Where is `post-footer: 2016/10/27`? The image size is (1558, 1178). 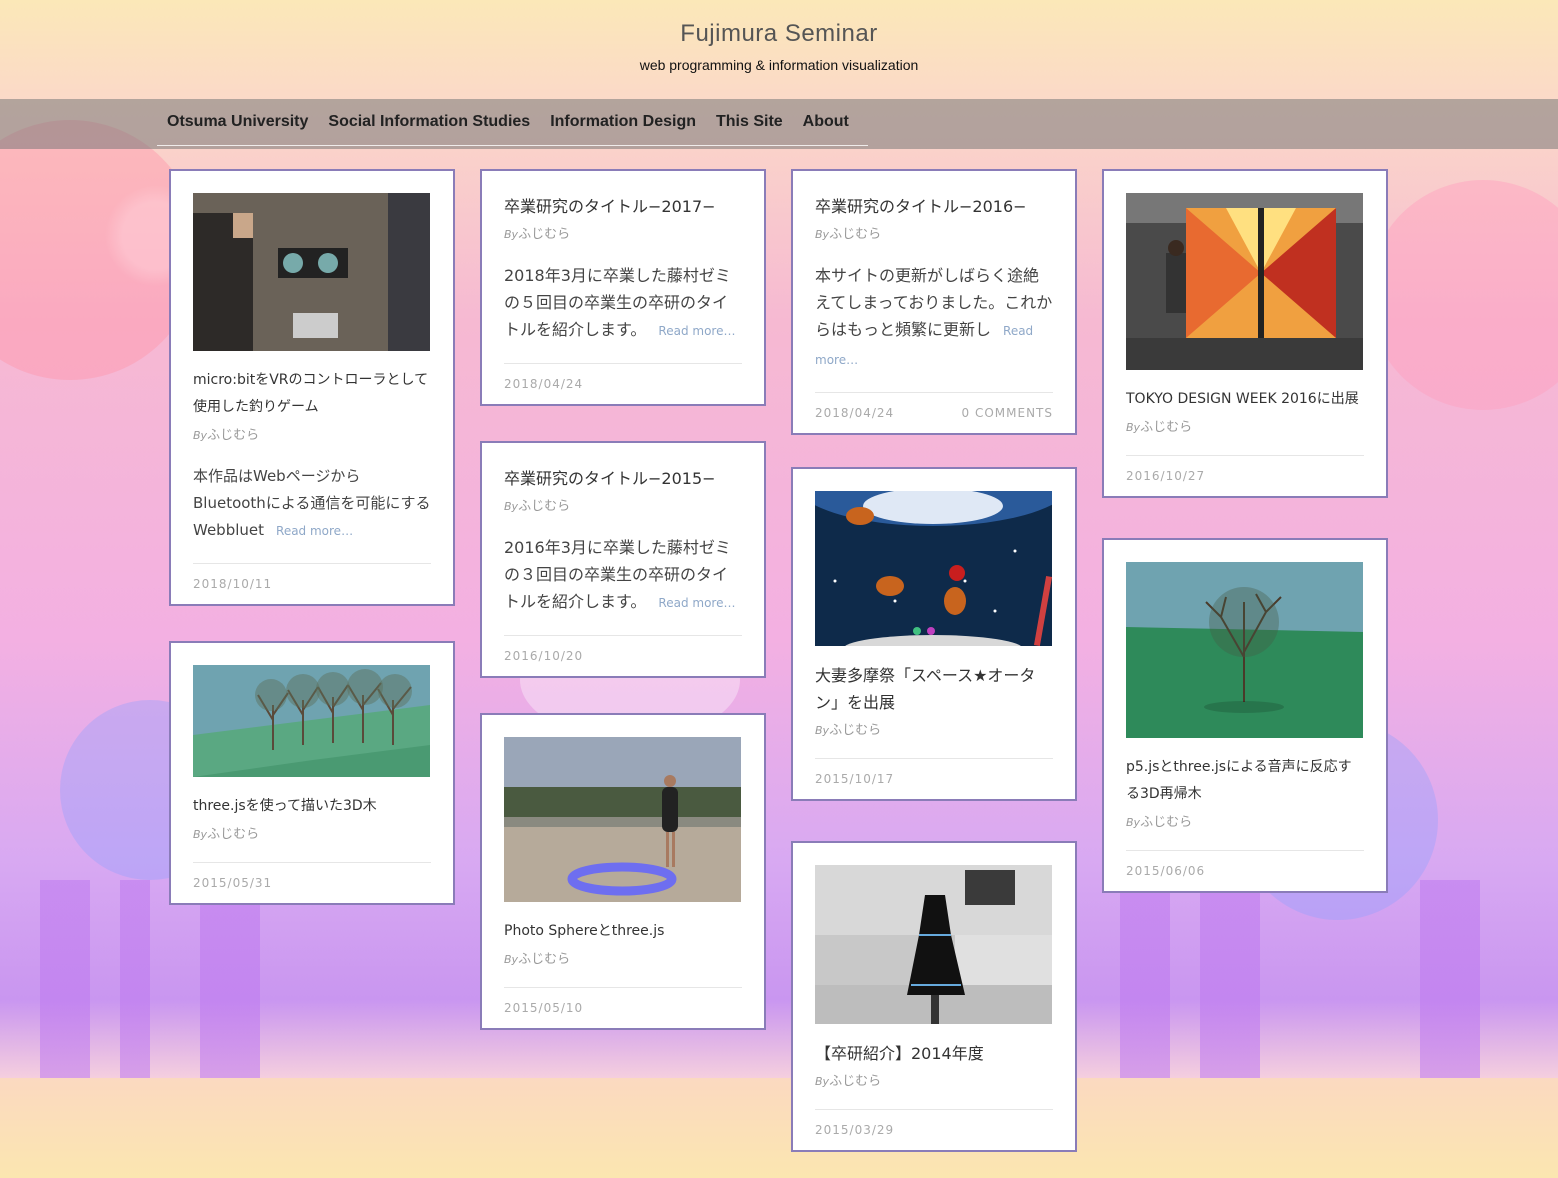
post-footer: 2016/10/27 is located at coordinates (1245, 475).